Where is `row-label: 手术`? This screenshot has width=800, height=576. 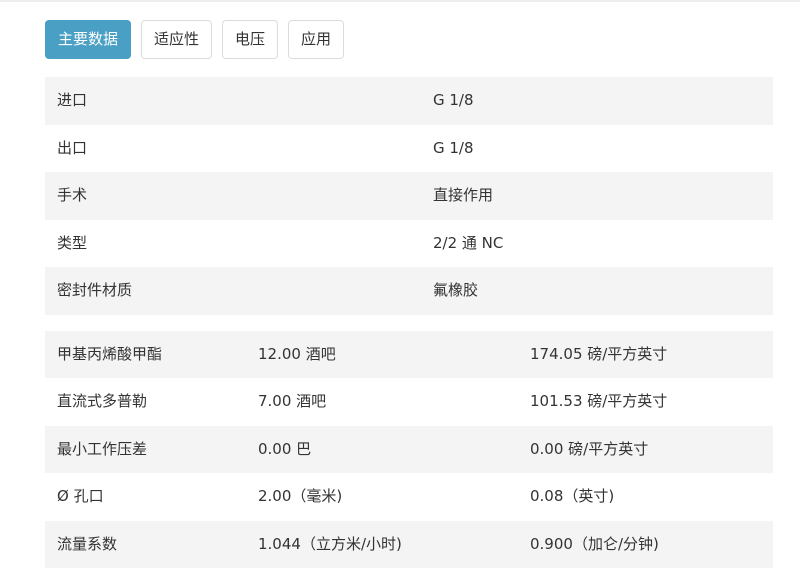 row-label: 手术 is located at coordinates (72, 195).